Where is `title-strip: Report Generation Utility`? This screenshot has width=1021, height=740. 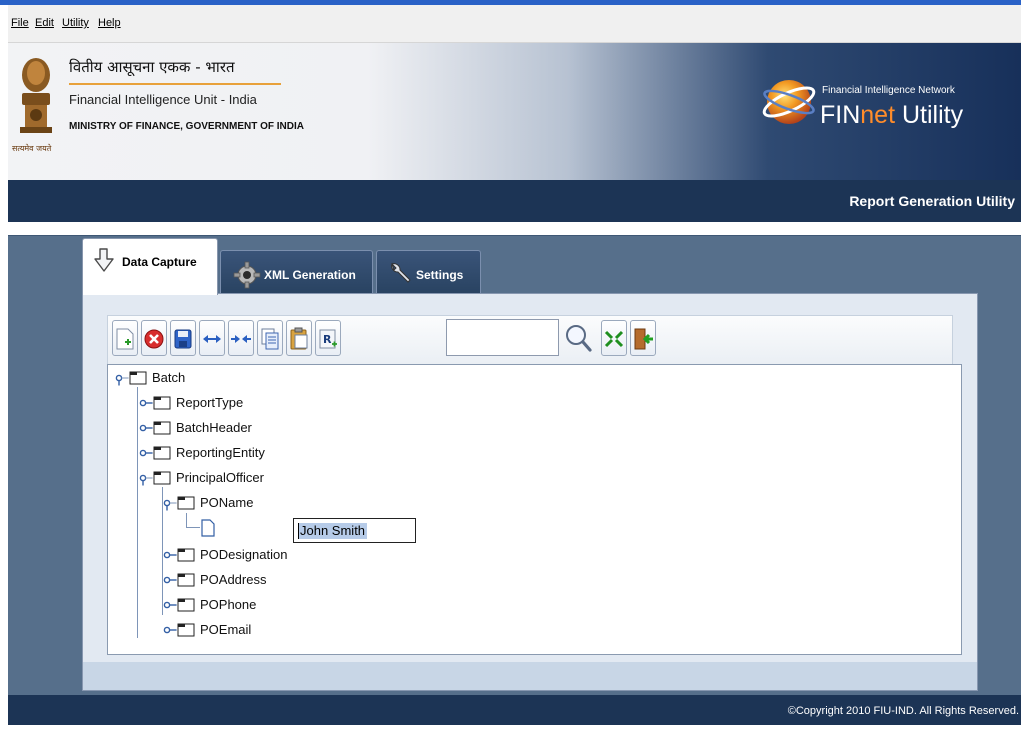 title-strip: Report Generation Utility is located at coordinates (514, 201).